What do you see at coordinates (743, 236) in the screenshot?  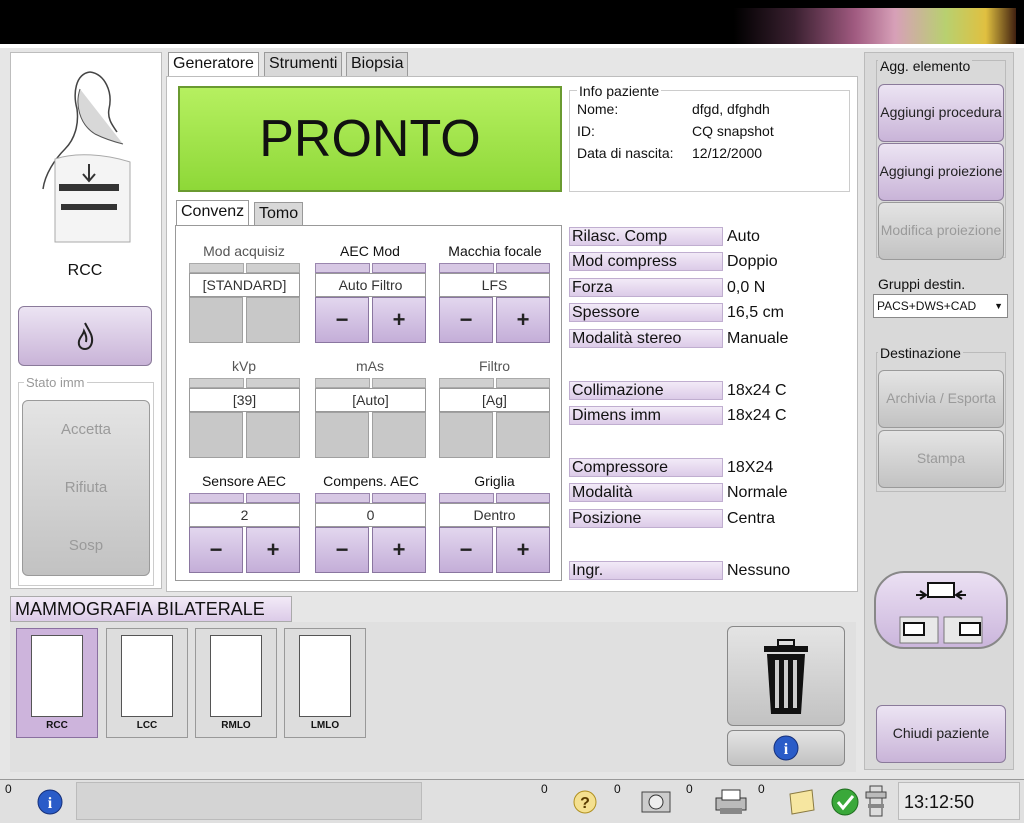 I see `prop-value: Auto` at bounding box center [743, 236].